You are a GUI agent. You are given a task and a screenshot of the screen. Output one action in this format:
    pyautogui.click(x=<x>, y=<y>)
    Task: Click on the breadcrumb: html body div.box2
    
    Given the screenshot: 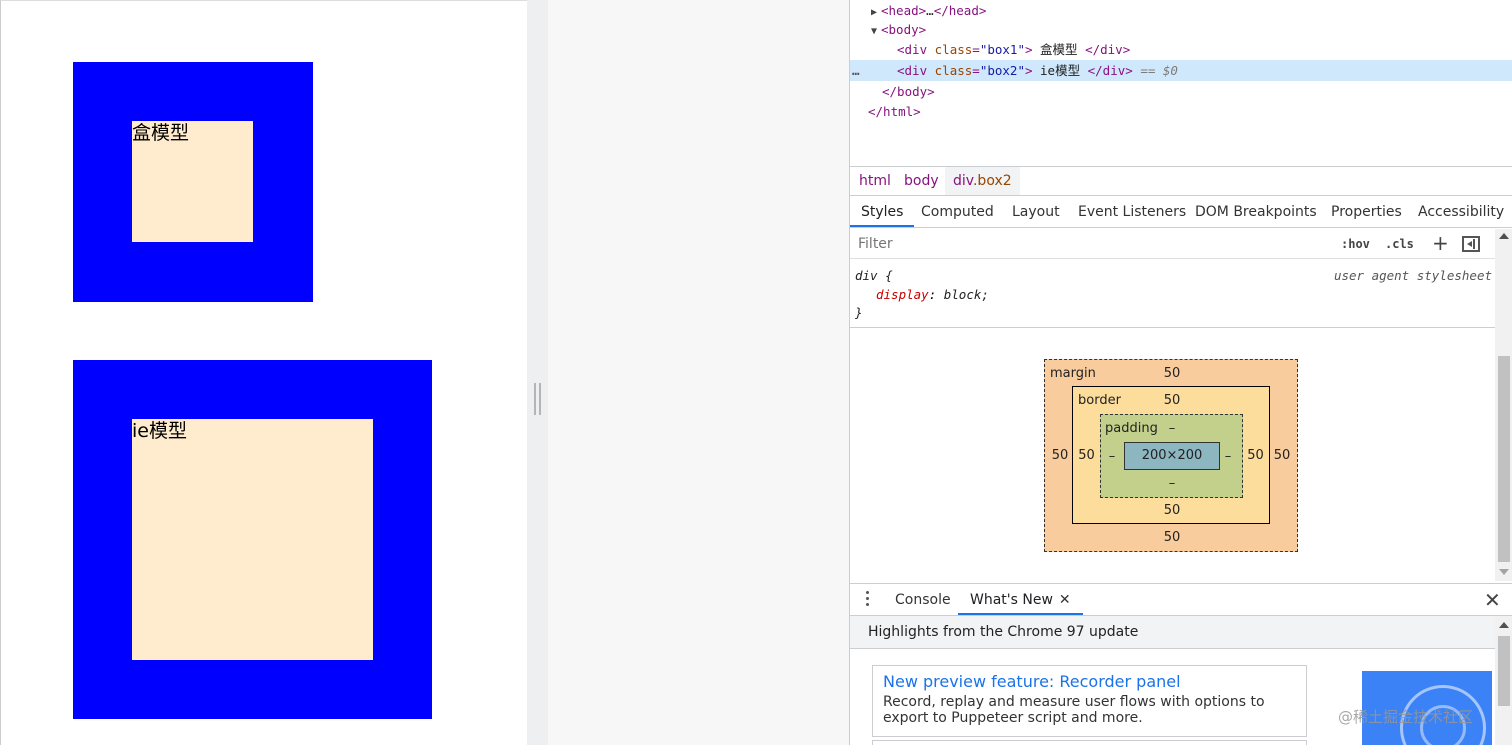 What is the action you would take?
    pyautogui.click(x=1181, y=181)
    